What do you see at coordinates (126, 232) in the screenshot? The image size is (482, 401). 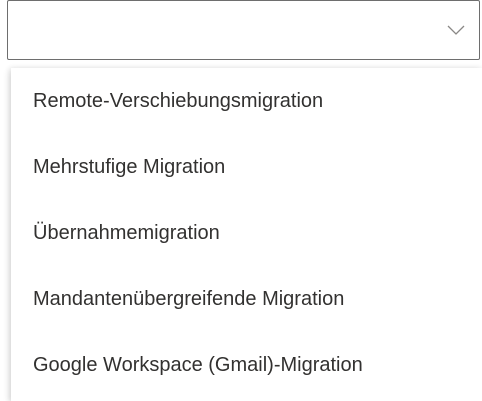 I see `option-label: Übernahmemigration` at bounding box center [126, 232].